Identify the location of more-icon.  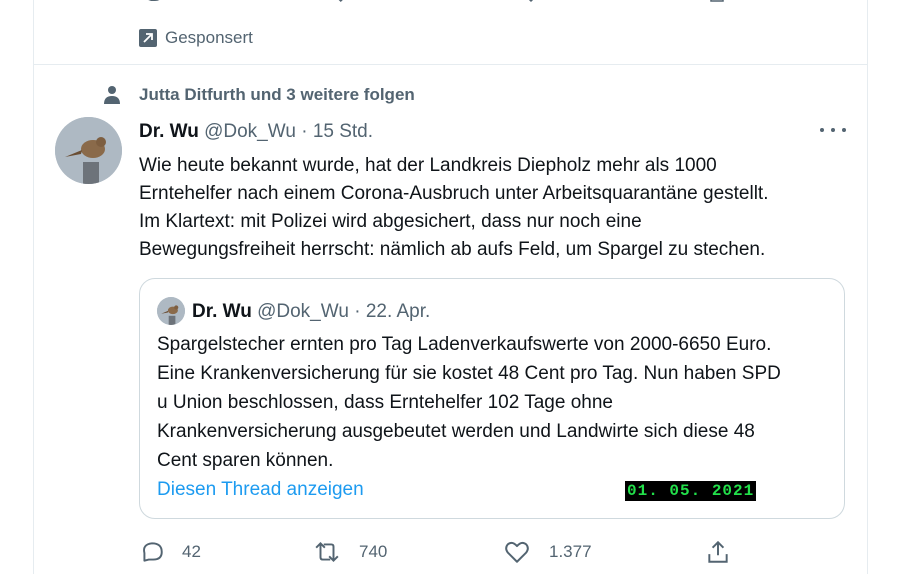
(833, 130).